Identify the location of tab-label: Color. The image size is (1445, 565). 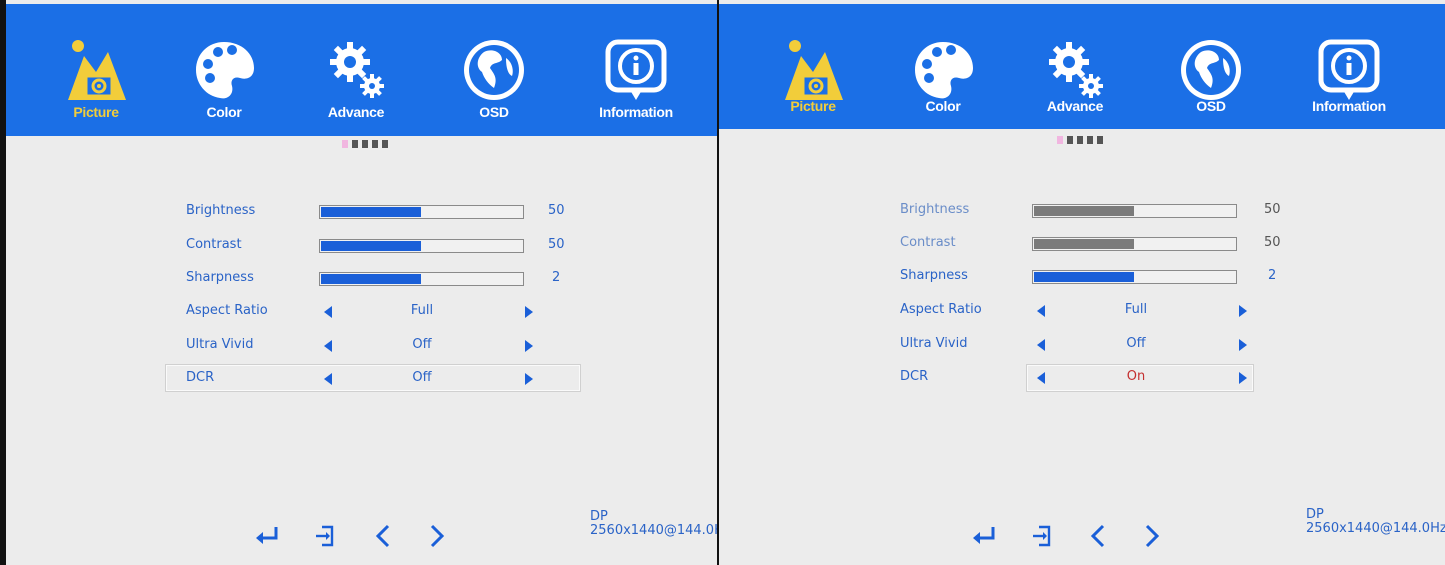
(224, 112).